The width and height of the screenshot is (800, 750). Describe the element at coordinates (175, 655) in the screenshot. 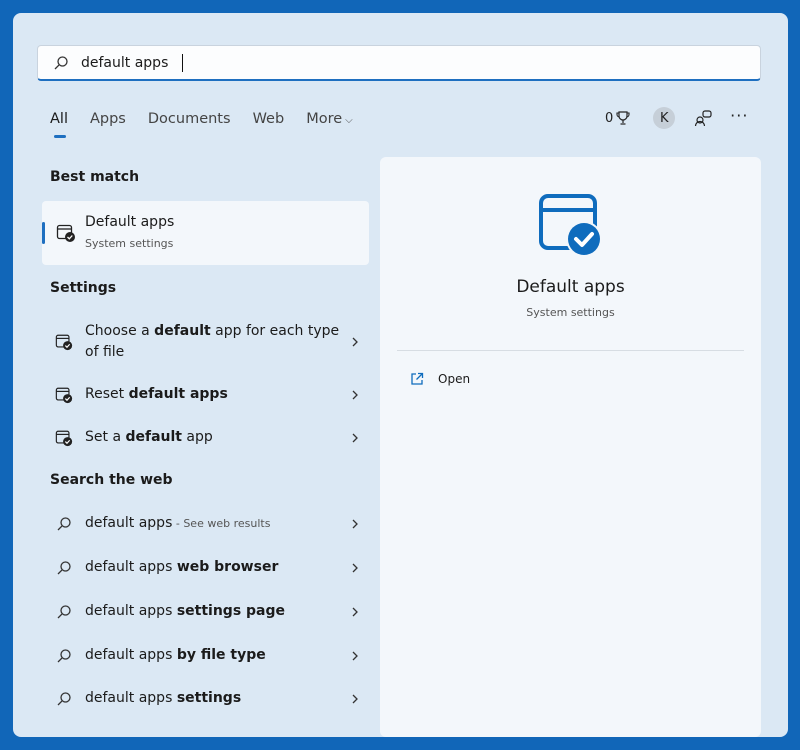

I see `web-result-label: default apps by file type` at that location.